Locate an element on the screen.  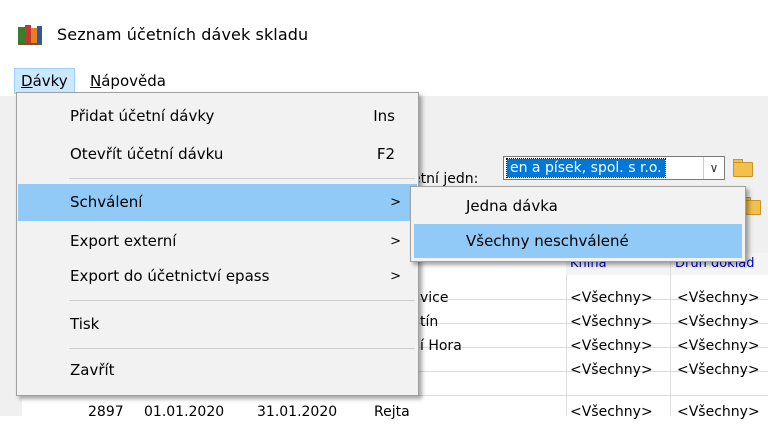
menu-item-label: Jedna dávka is located at coordinates (512, 206).